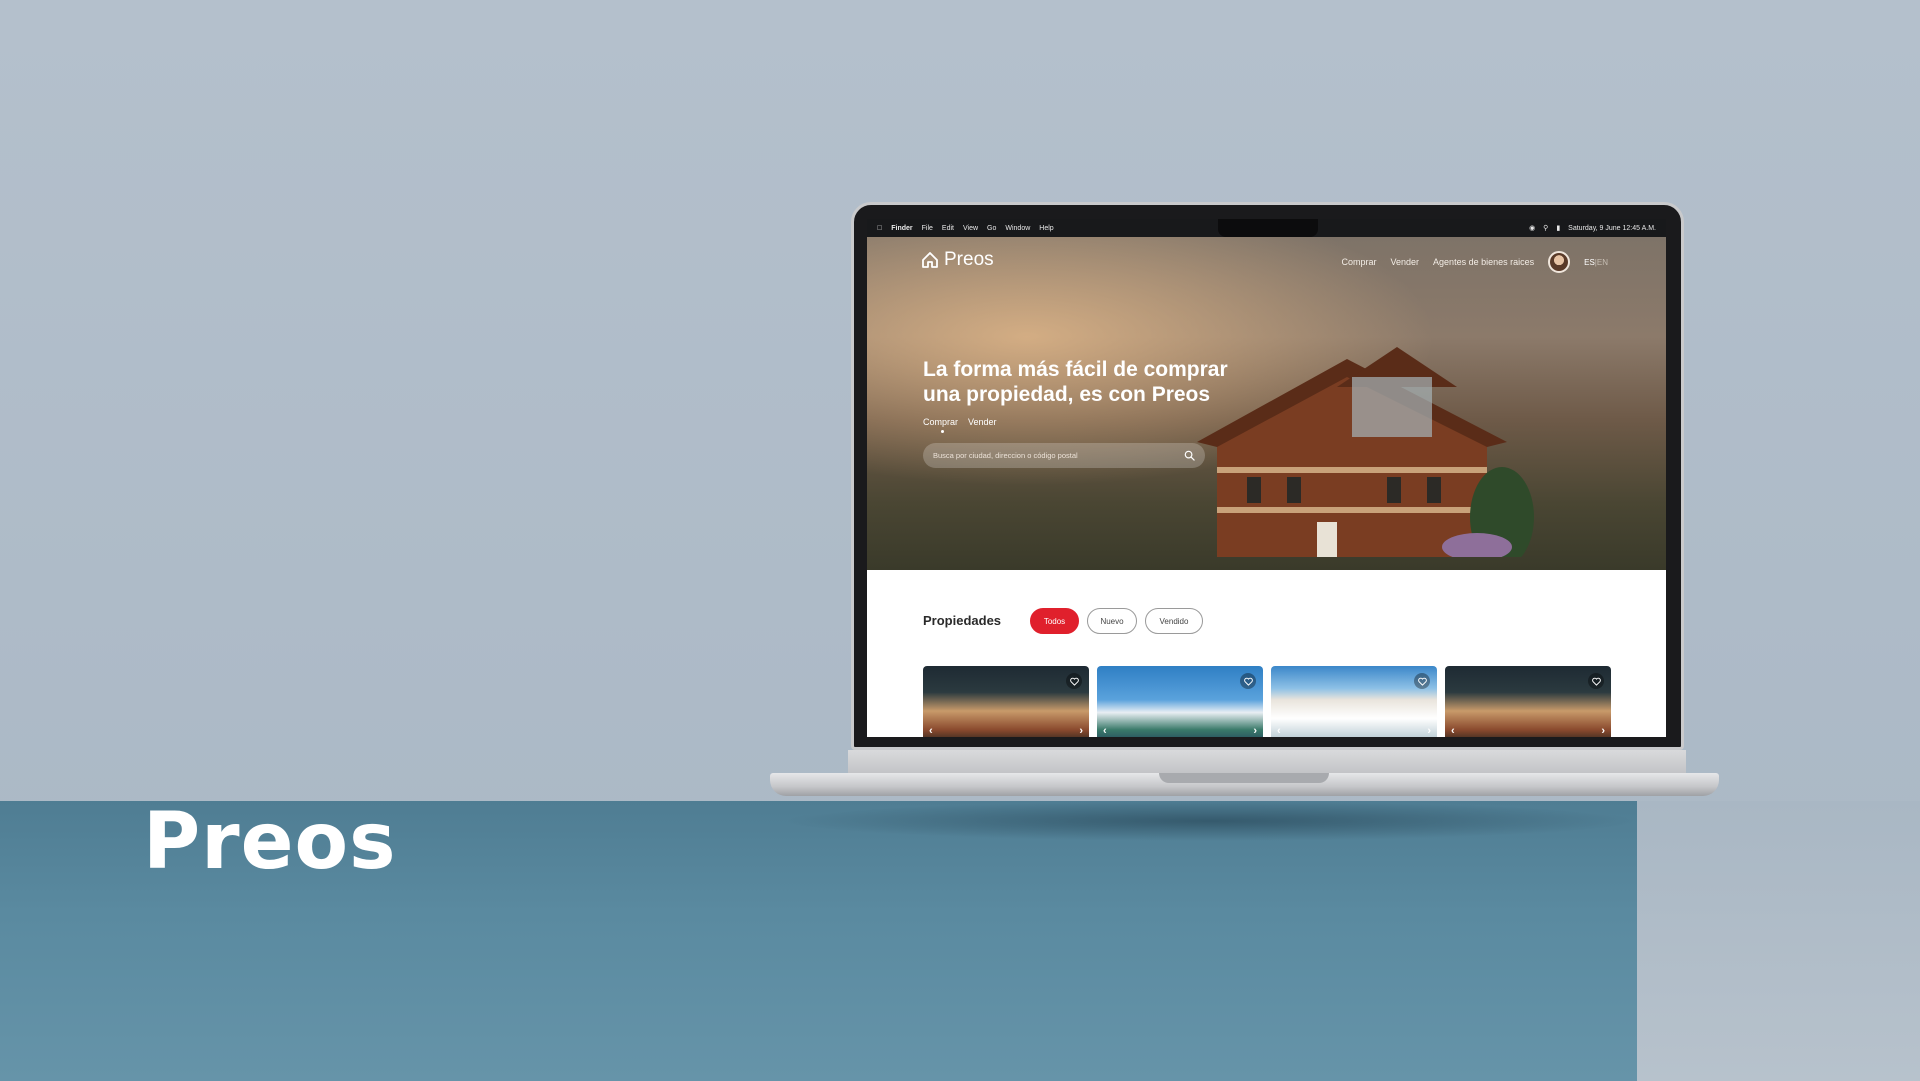 This screenshot has width=1920, height=1081. I want to click on logo-text: Preos, so click(969, 259).